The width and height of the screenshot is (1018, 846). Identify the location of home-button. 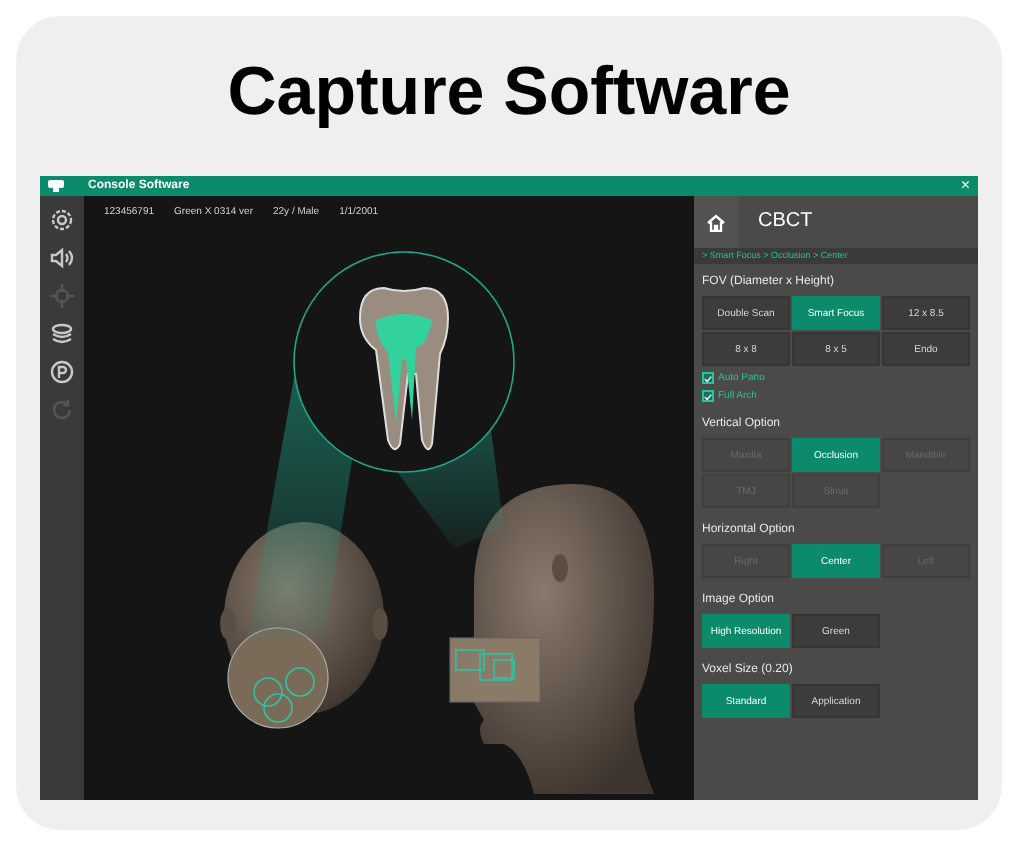
(716, 222).